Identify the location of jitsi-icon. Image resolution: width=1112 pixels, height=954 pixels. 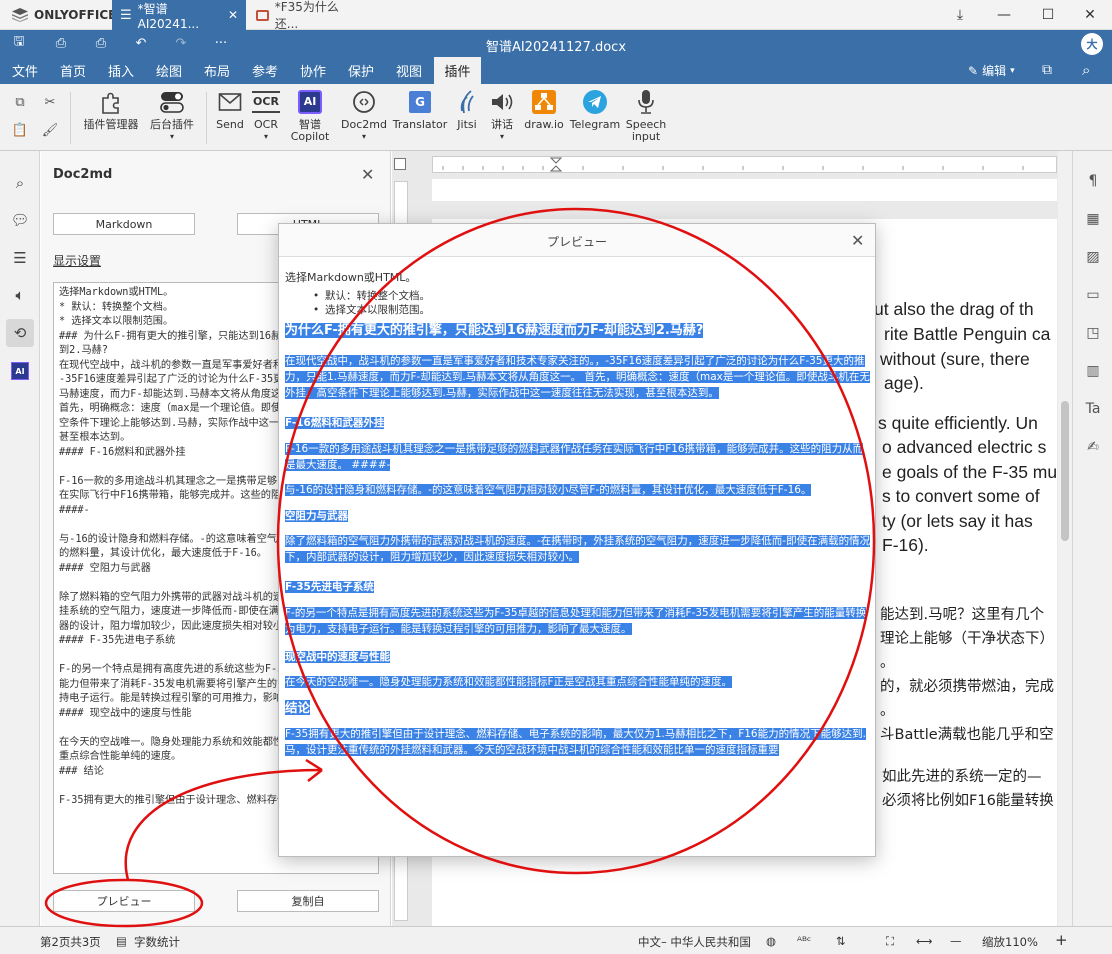
(467, 102).